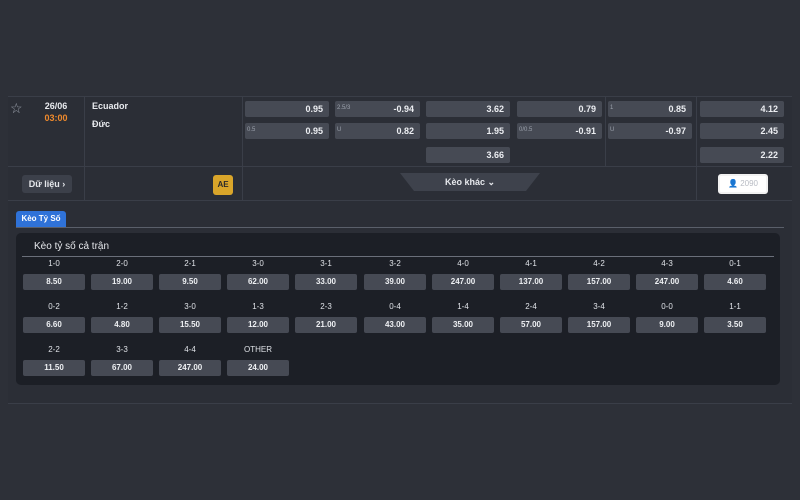 This screenshot has height=500, width=800. I want to click on odds-cell: 1.95, so click(468, 131).